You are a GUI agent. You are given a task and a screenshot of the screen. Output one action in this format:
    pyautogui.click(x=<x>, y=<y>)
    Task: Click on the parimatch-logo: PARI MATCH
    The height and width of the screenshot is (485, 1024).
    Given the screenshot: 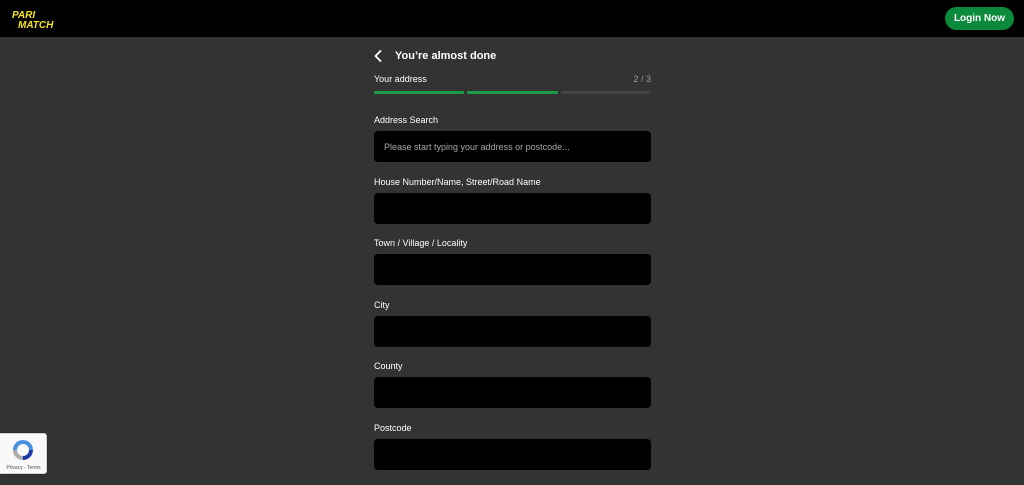 What is the action you would take?
    pyautogui.click(x=37, y=19)
    